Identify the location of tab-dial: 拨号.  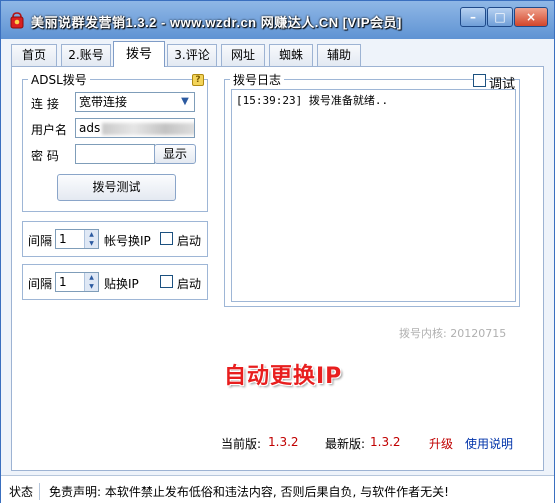
(139, 54).